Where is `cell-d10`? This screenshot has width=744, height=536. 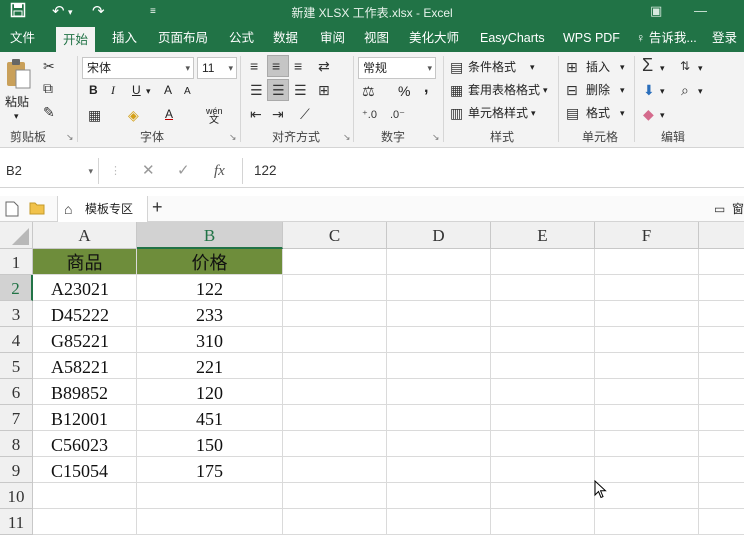
cell-d10 is located at coordinates (439, 496).